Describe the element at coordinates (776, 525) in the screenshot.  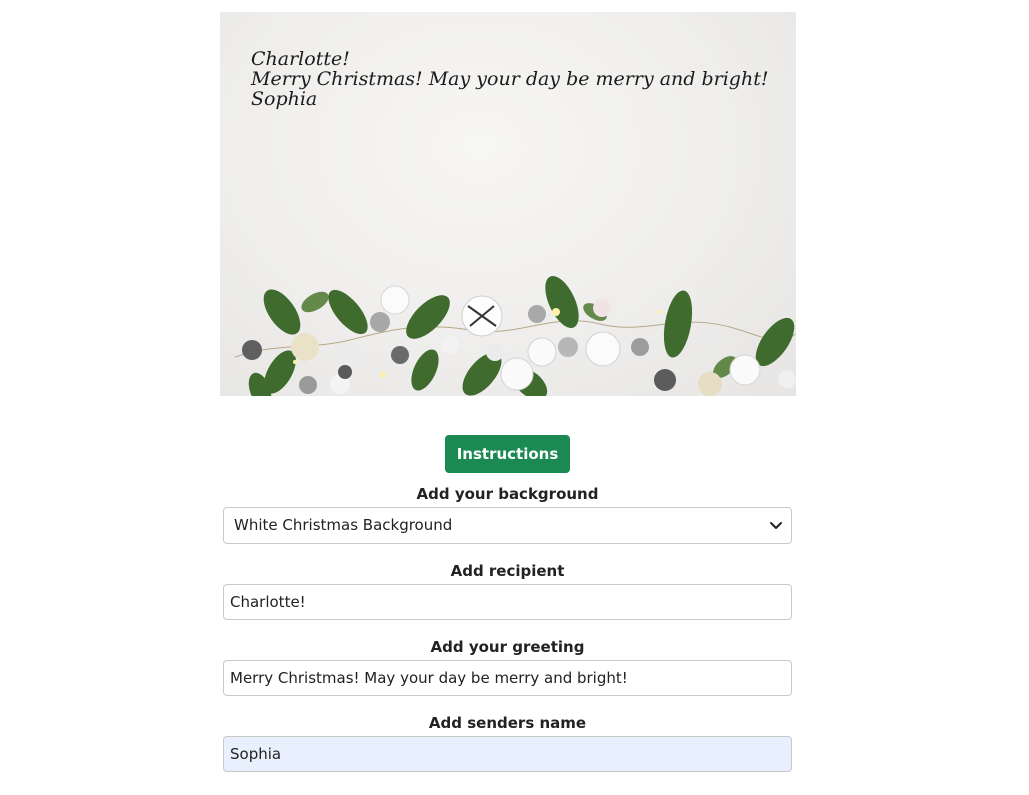
I see `chevron-down-icon` at that location.